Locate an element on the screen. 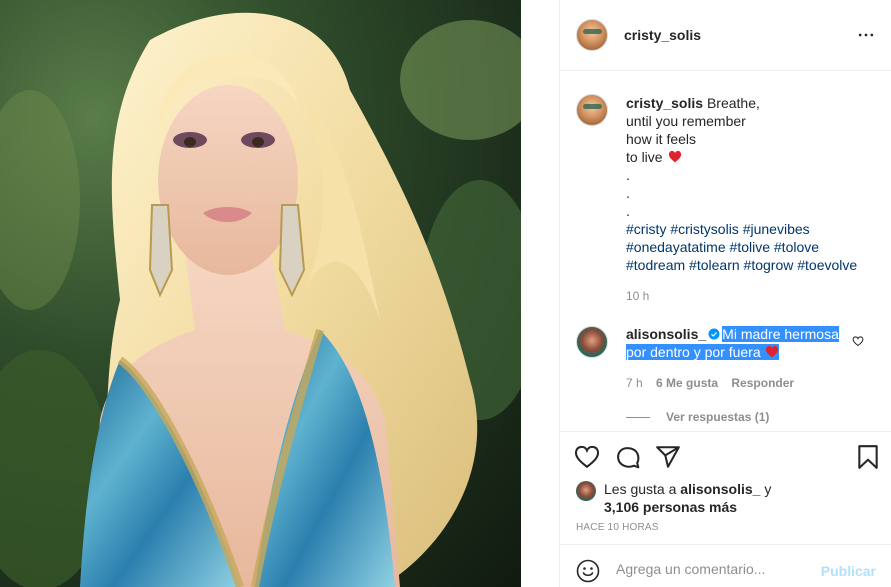 This screenshot has height=587, width=891. caption-timestamp: 10 h is located at coordinates (637, 296).